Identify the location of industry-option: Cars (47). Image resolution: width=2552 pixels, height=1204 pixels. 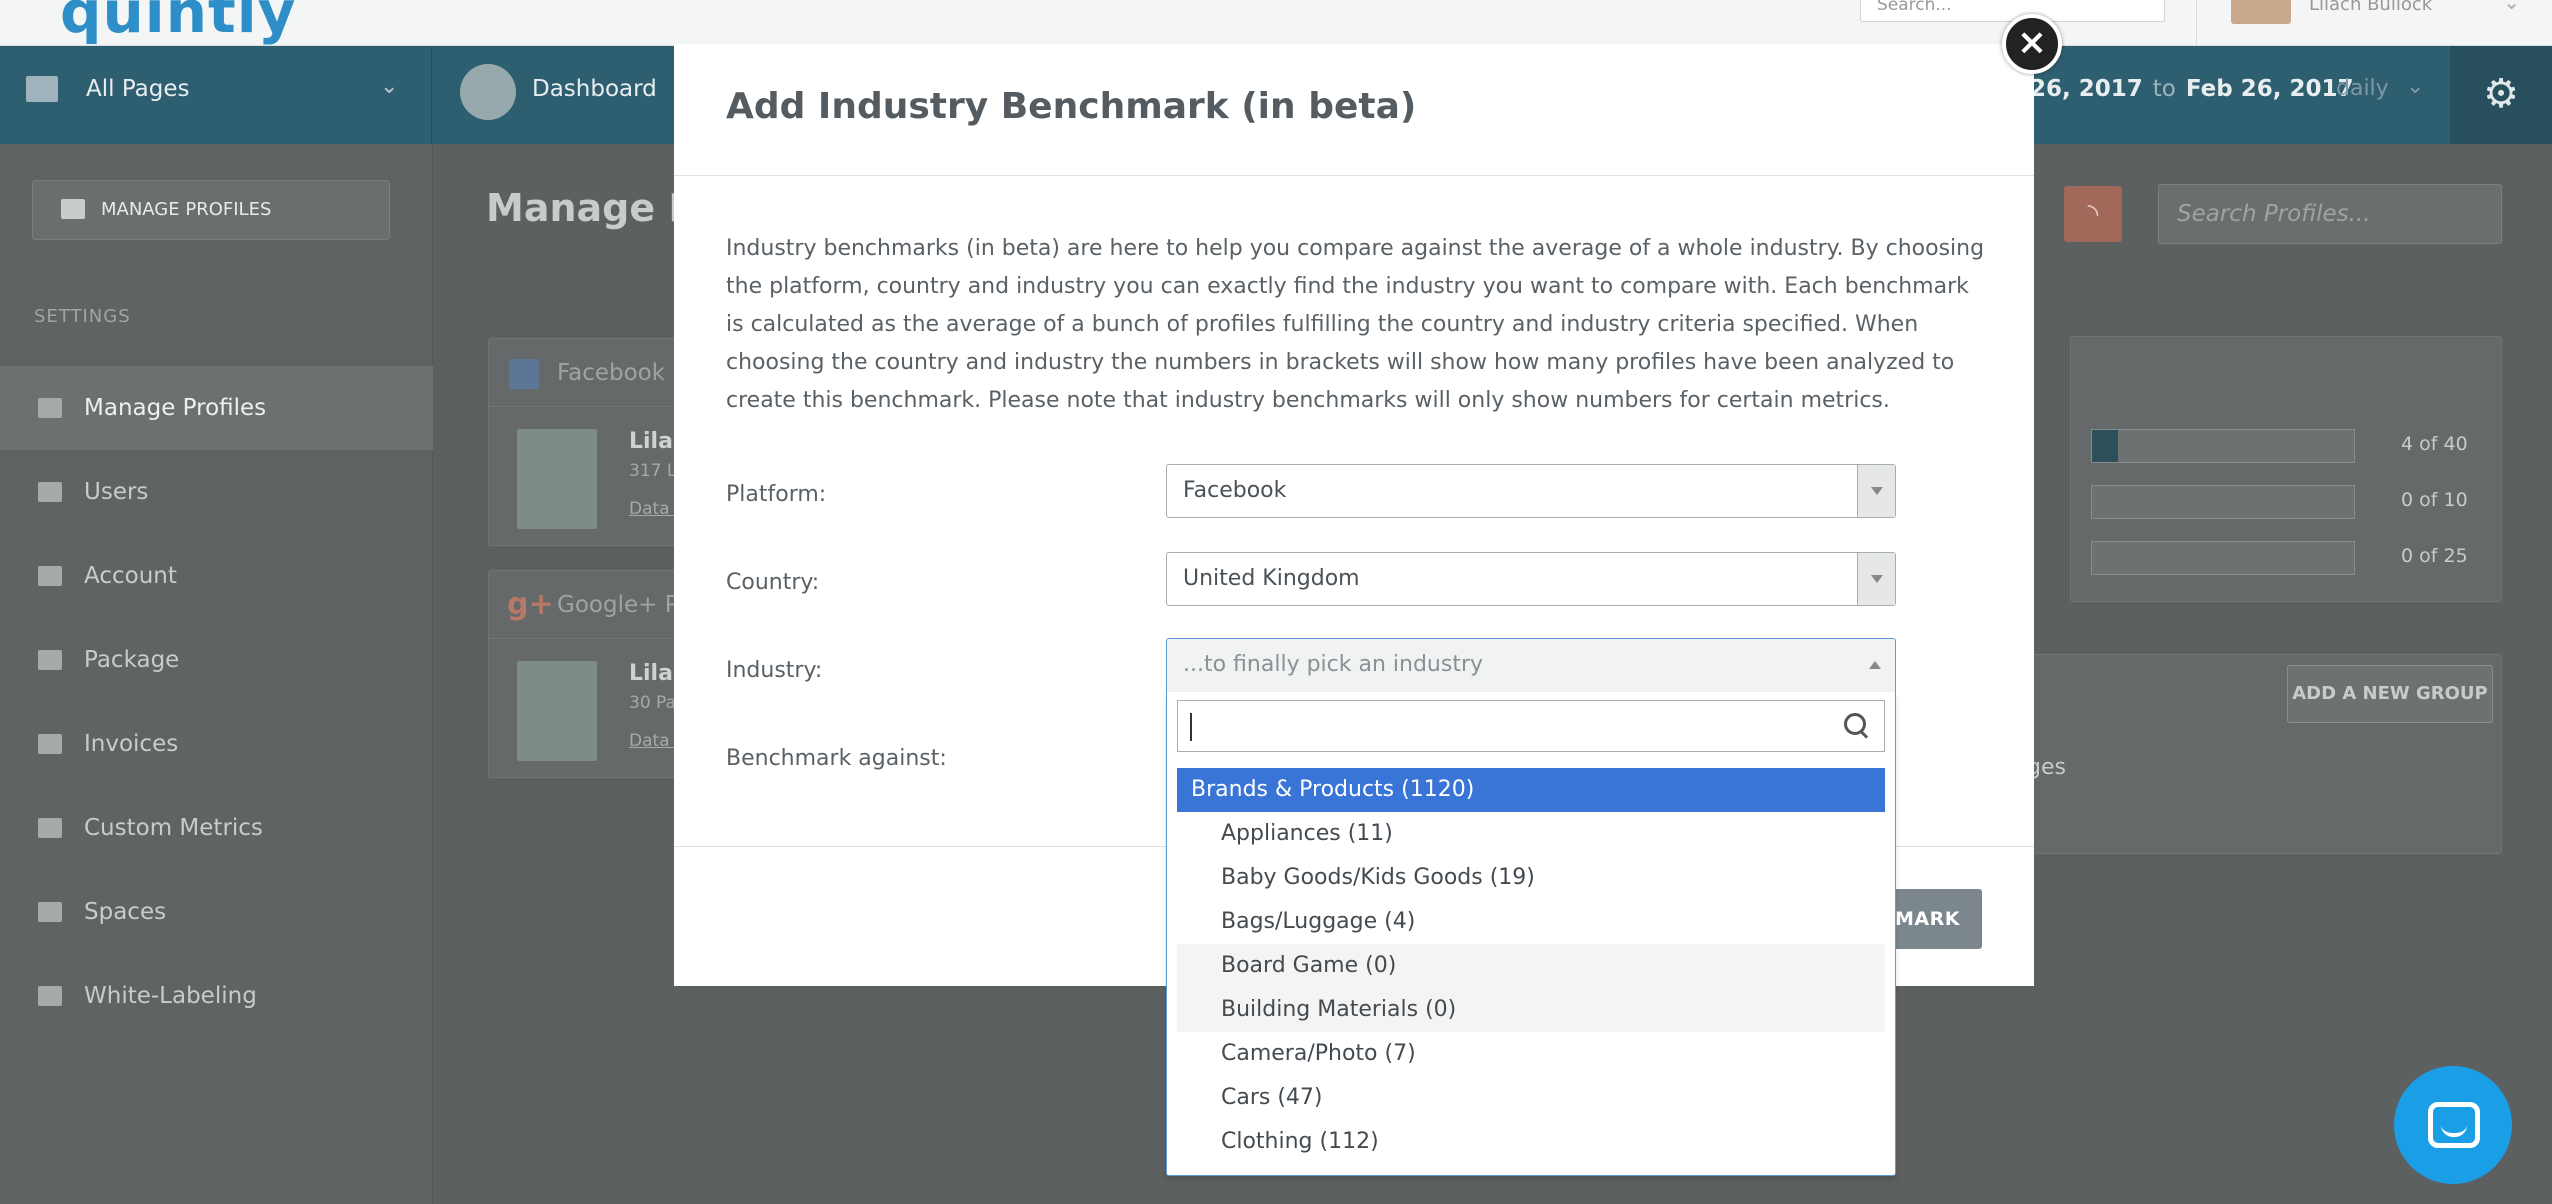
(1531, 1098).